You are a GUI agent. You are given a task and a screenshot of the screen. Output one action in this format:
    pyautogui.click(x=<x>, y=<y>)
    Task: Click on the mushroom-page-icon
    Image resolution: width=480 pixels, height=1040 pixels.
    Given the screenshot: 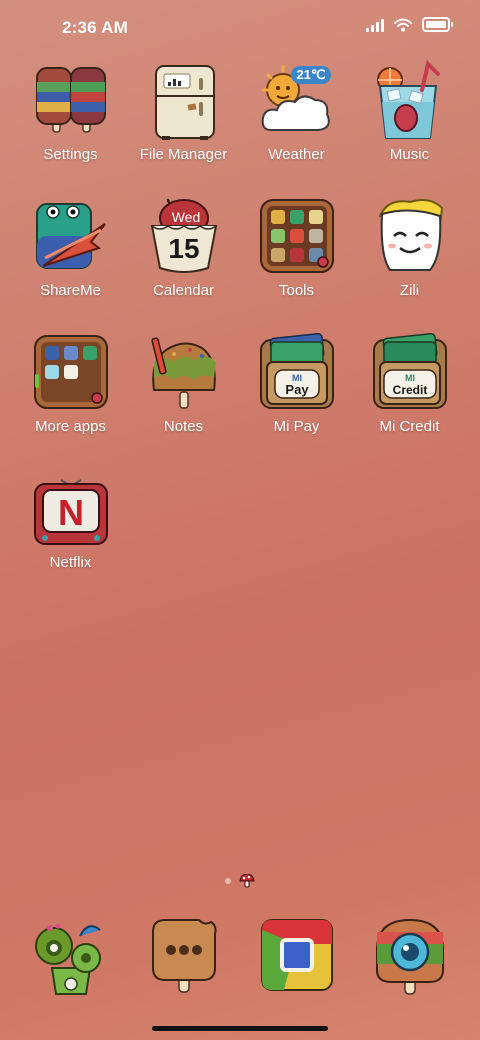 What is the action you would take?
    pyautogui.click(x=247, y=881)
    